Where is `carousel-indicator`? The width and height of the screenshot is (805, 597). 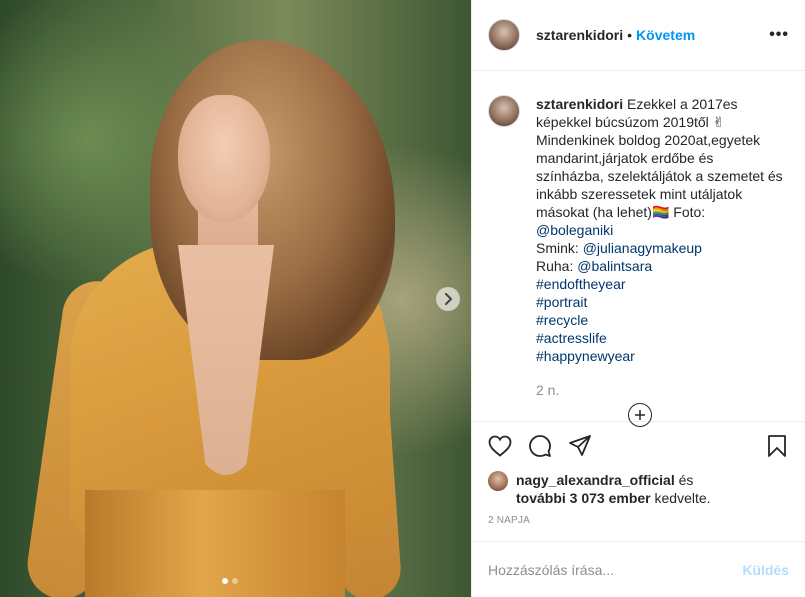 carousel-indicator is located at coordinates (230, 581).